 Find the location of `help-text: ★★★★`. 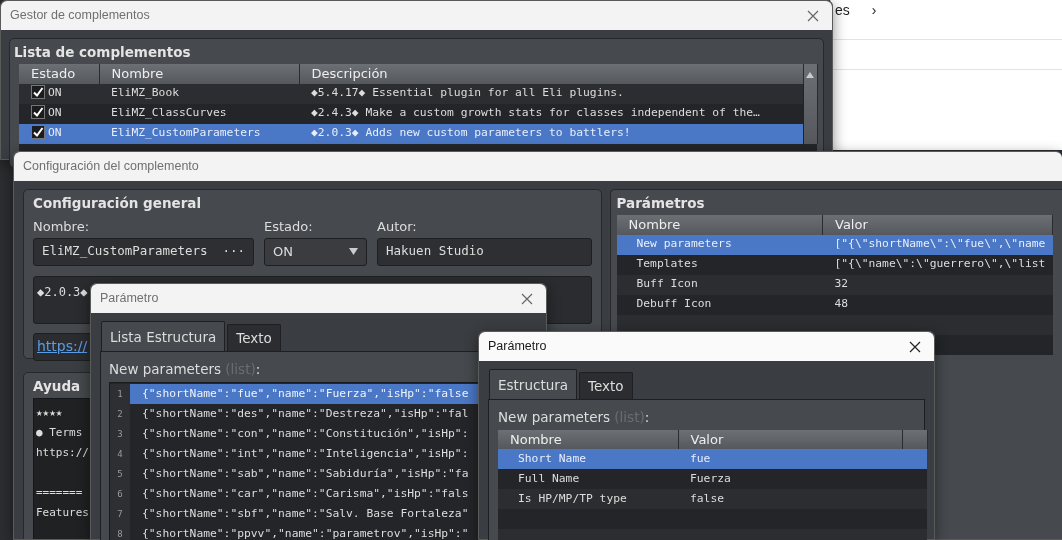

help-text: ★★★★ is located at coordinates (49, 413).